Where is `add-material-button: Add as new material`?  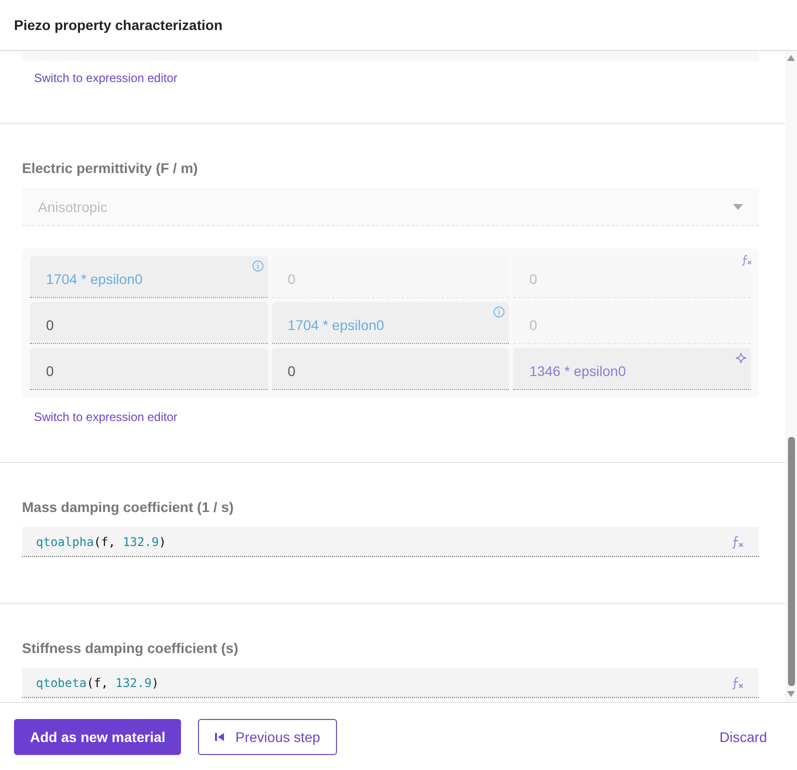
add-material-button: Add as new material is located at coordinates (98, 736).